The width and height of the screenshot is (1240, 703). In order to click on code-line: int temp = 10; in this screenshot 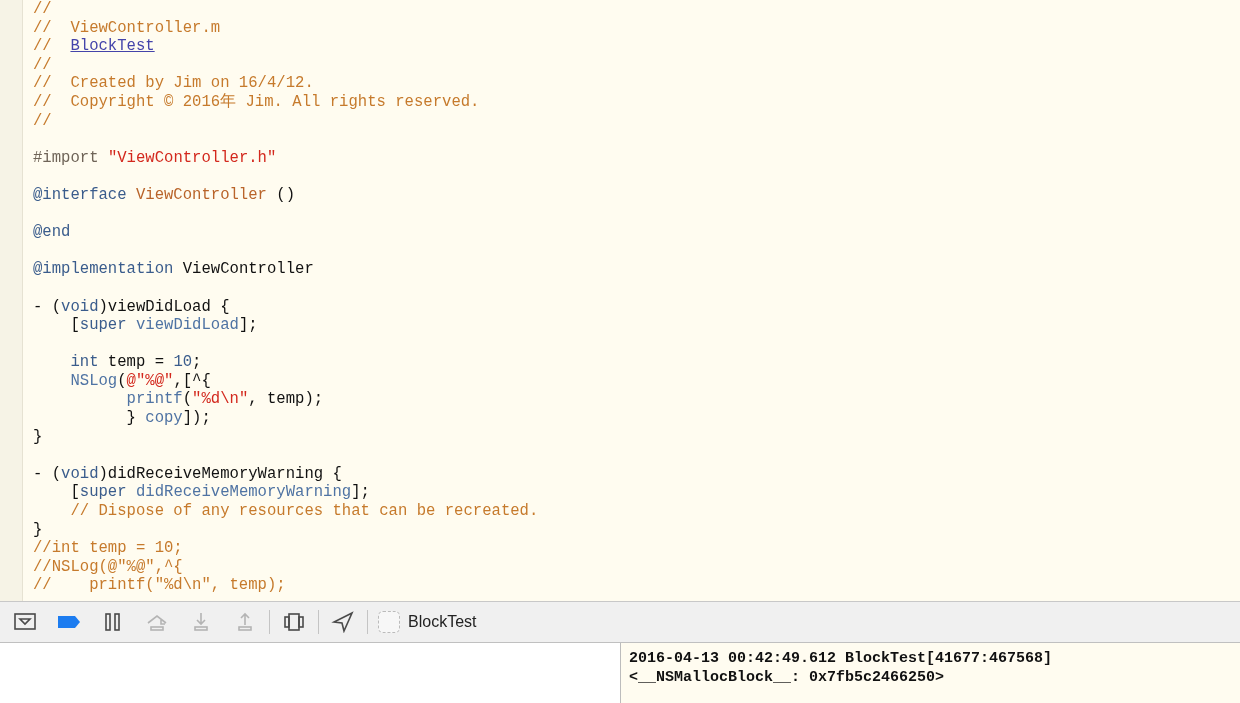, I will do `click(136, 362)`.